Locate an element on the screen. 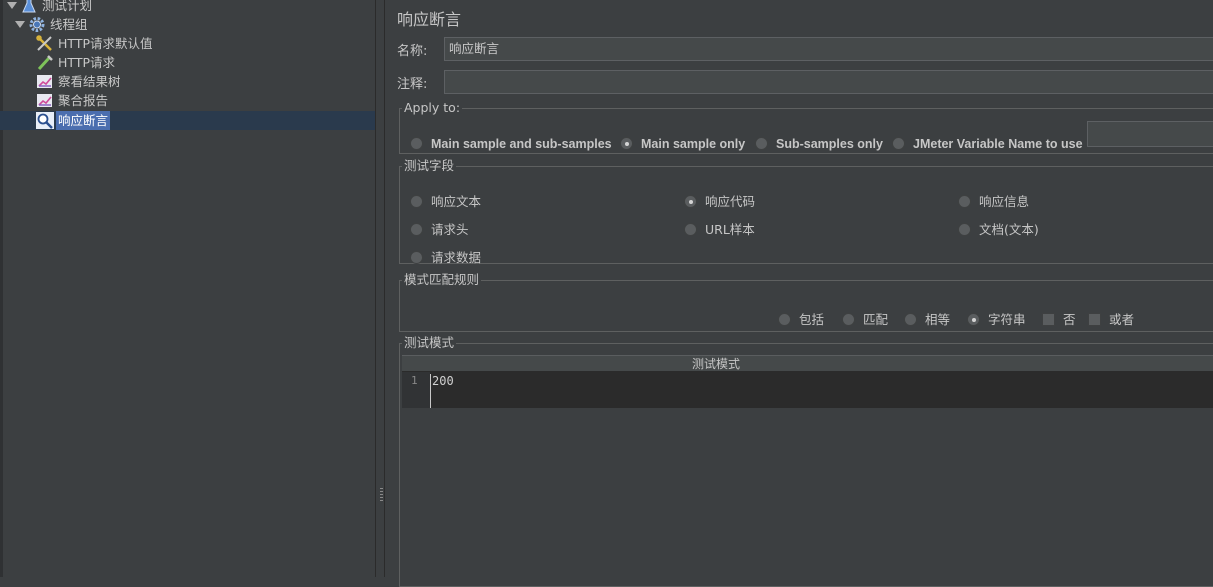 This screenshot has width=1213, height=587. patterns-column-header: 测试模式 is located at coordinates (807, 363).